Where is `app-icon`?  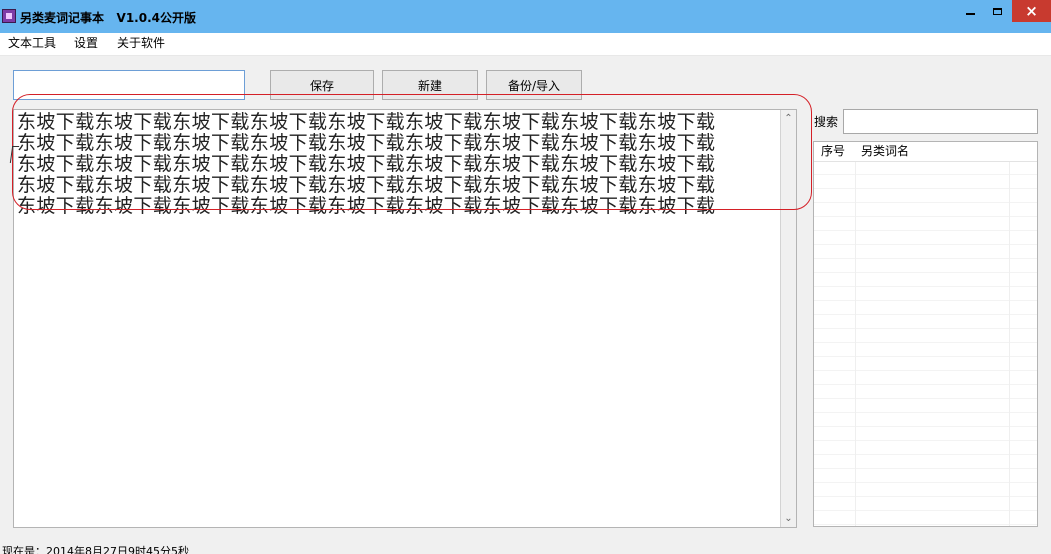
app-icon is located at coordinates (9, 16).